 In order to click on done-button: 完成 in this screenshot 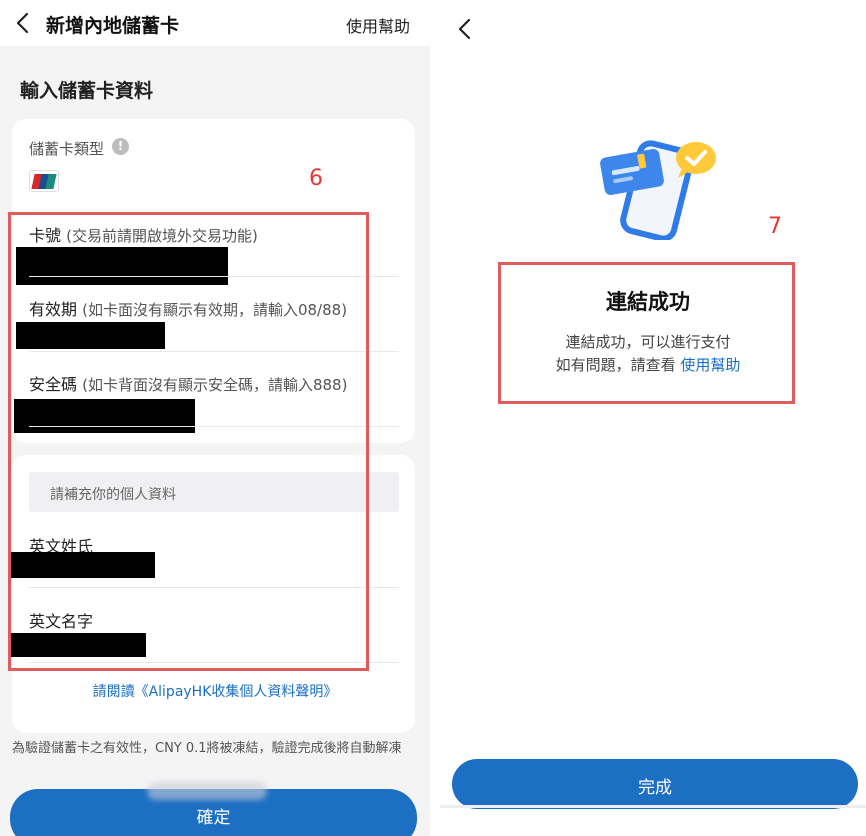, I will do `click(655, 784)`.